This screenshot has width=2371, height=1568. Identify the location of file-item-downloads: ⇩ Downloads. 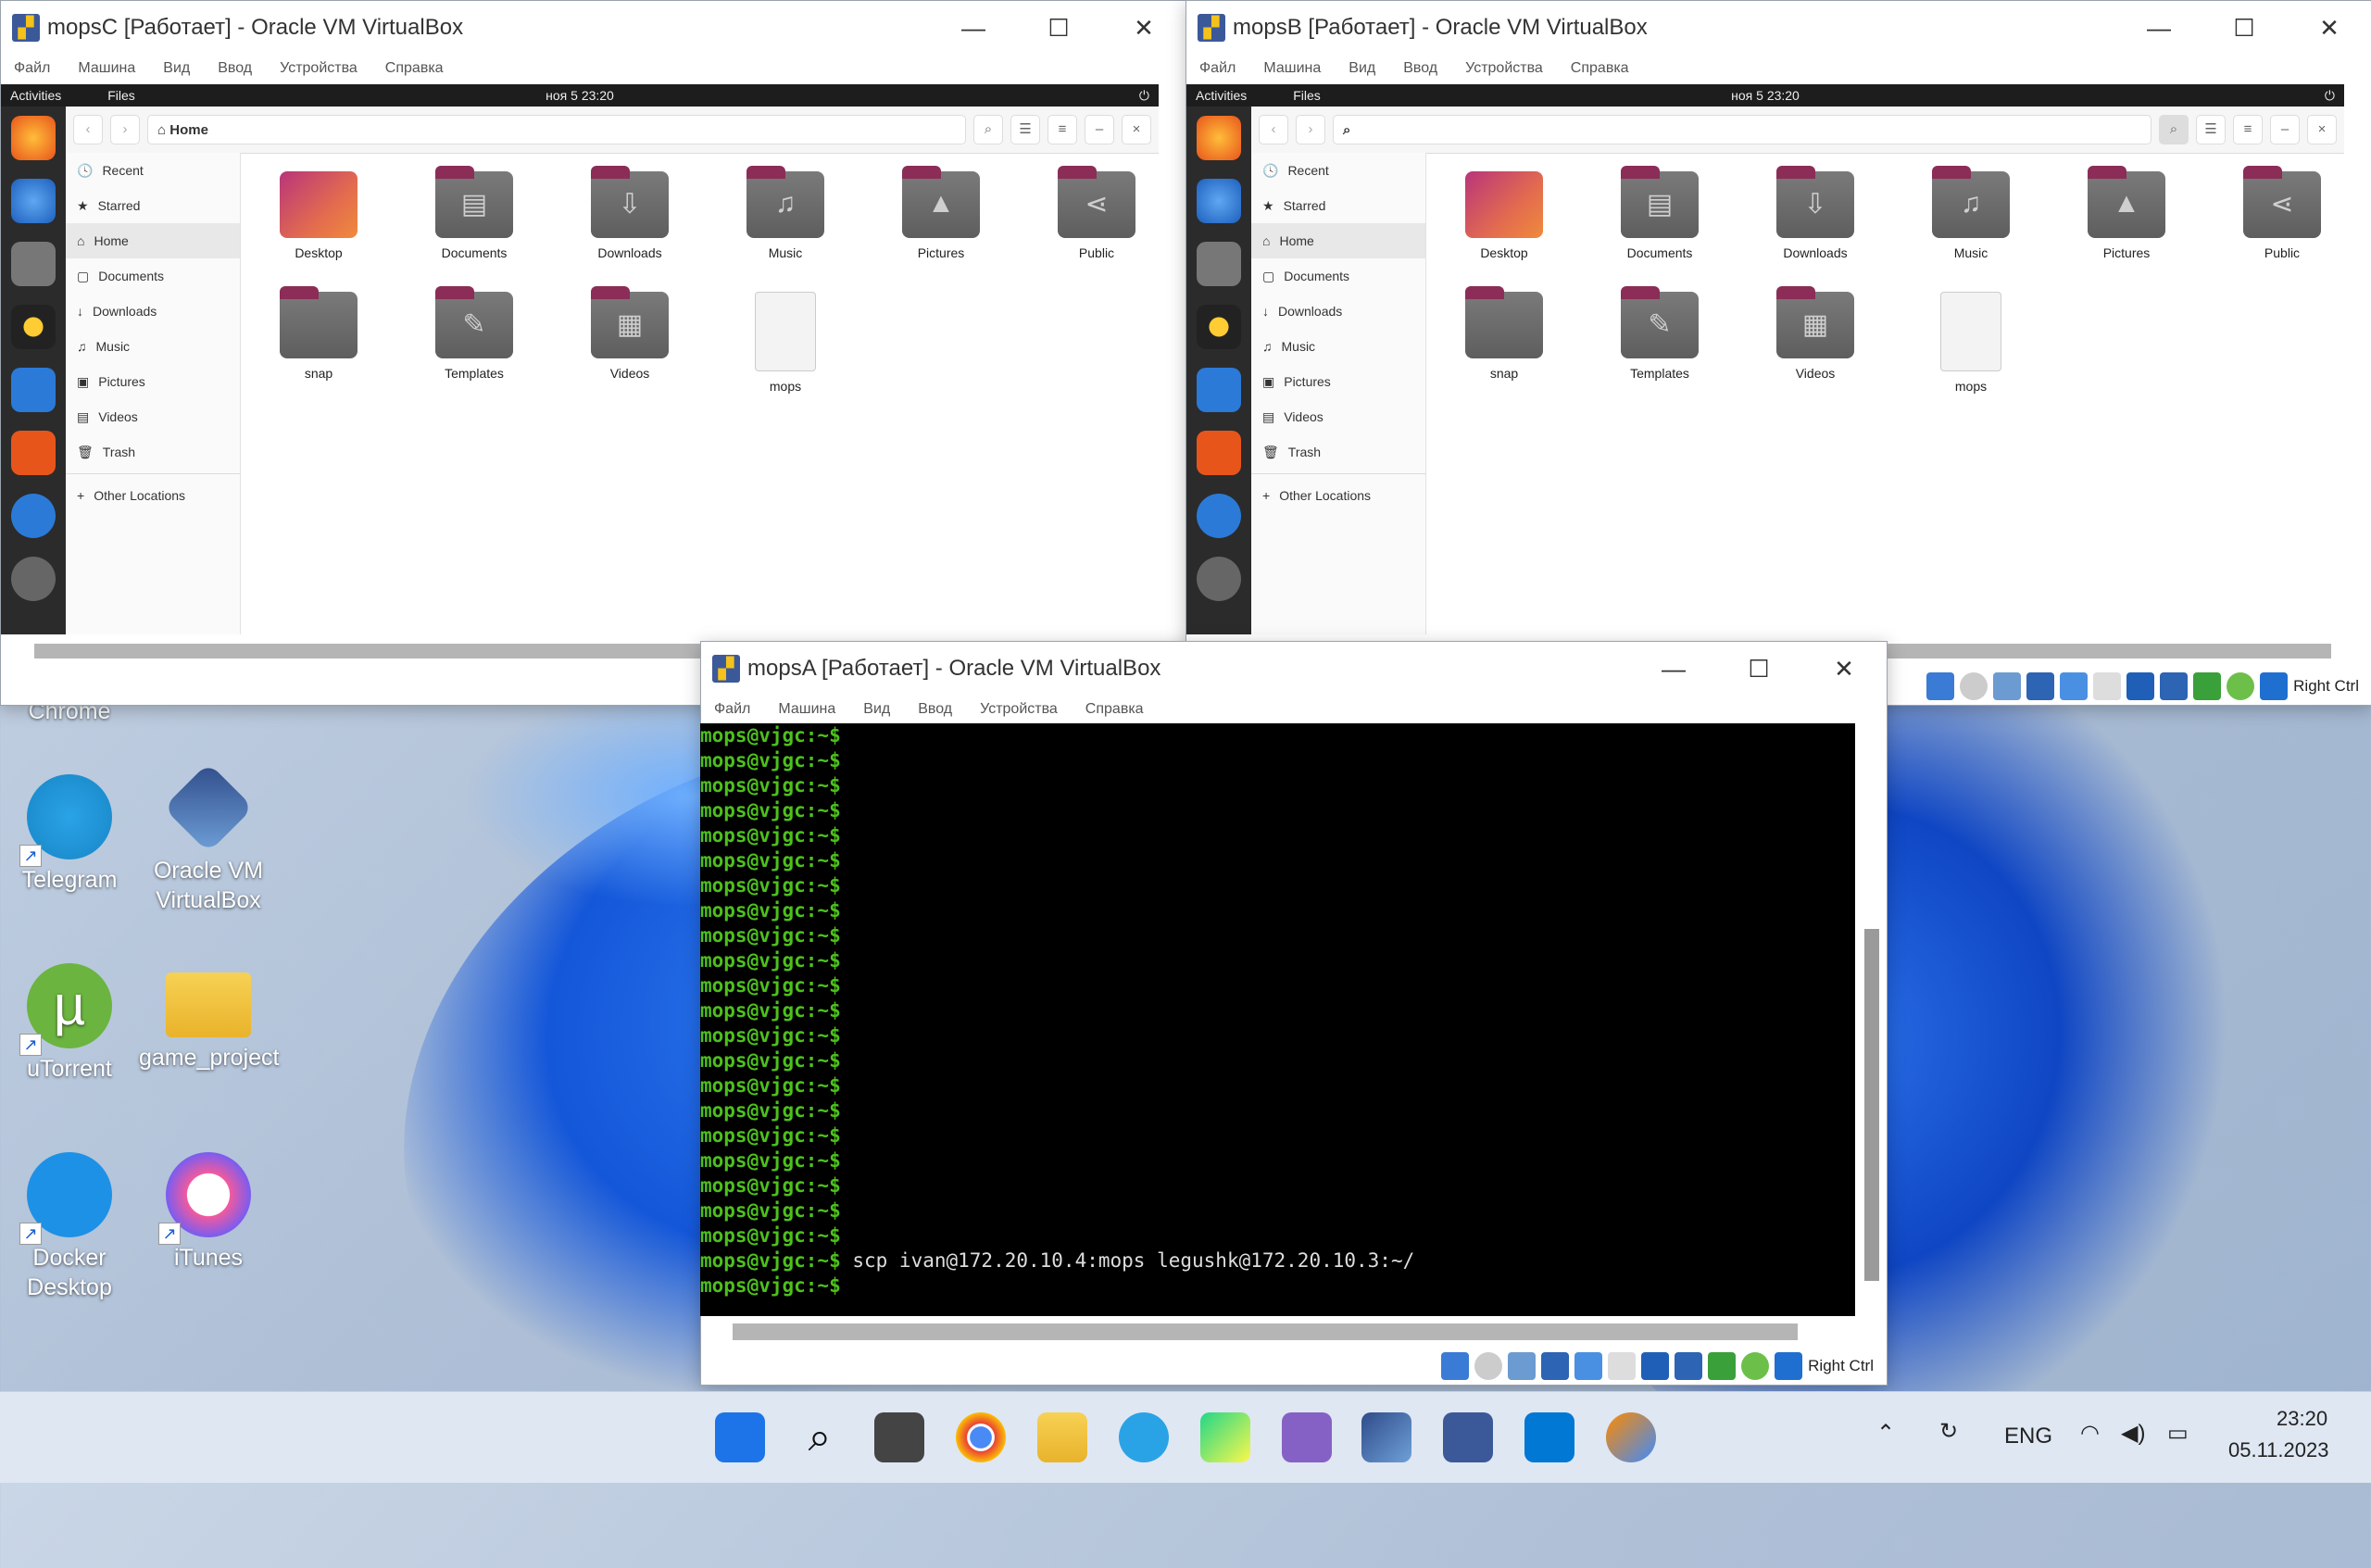
(1815, 213).